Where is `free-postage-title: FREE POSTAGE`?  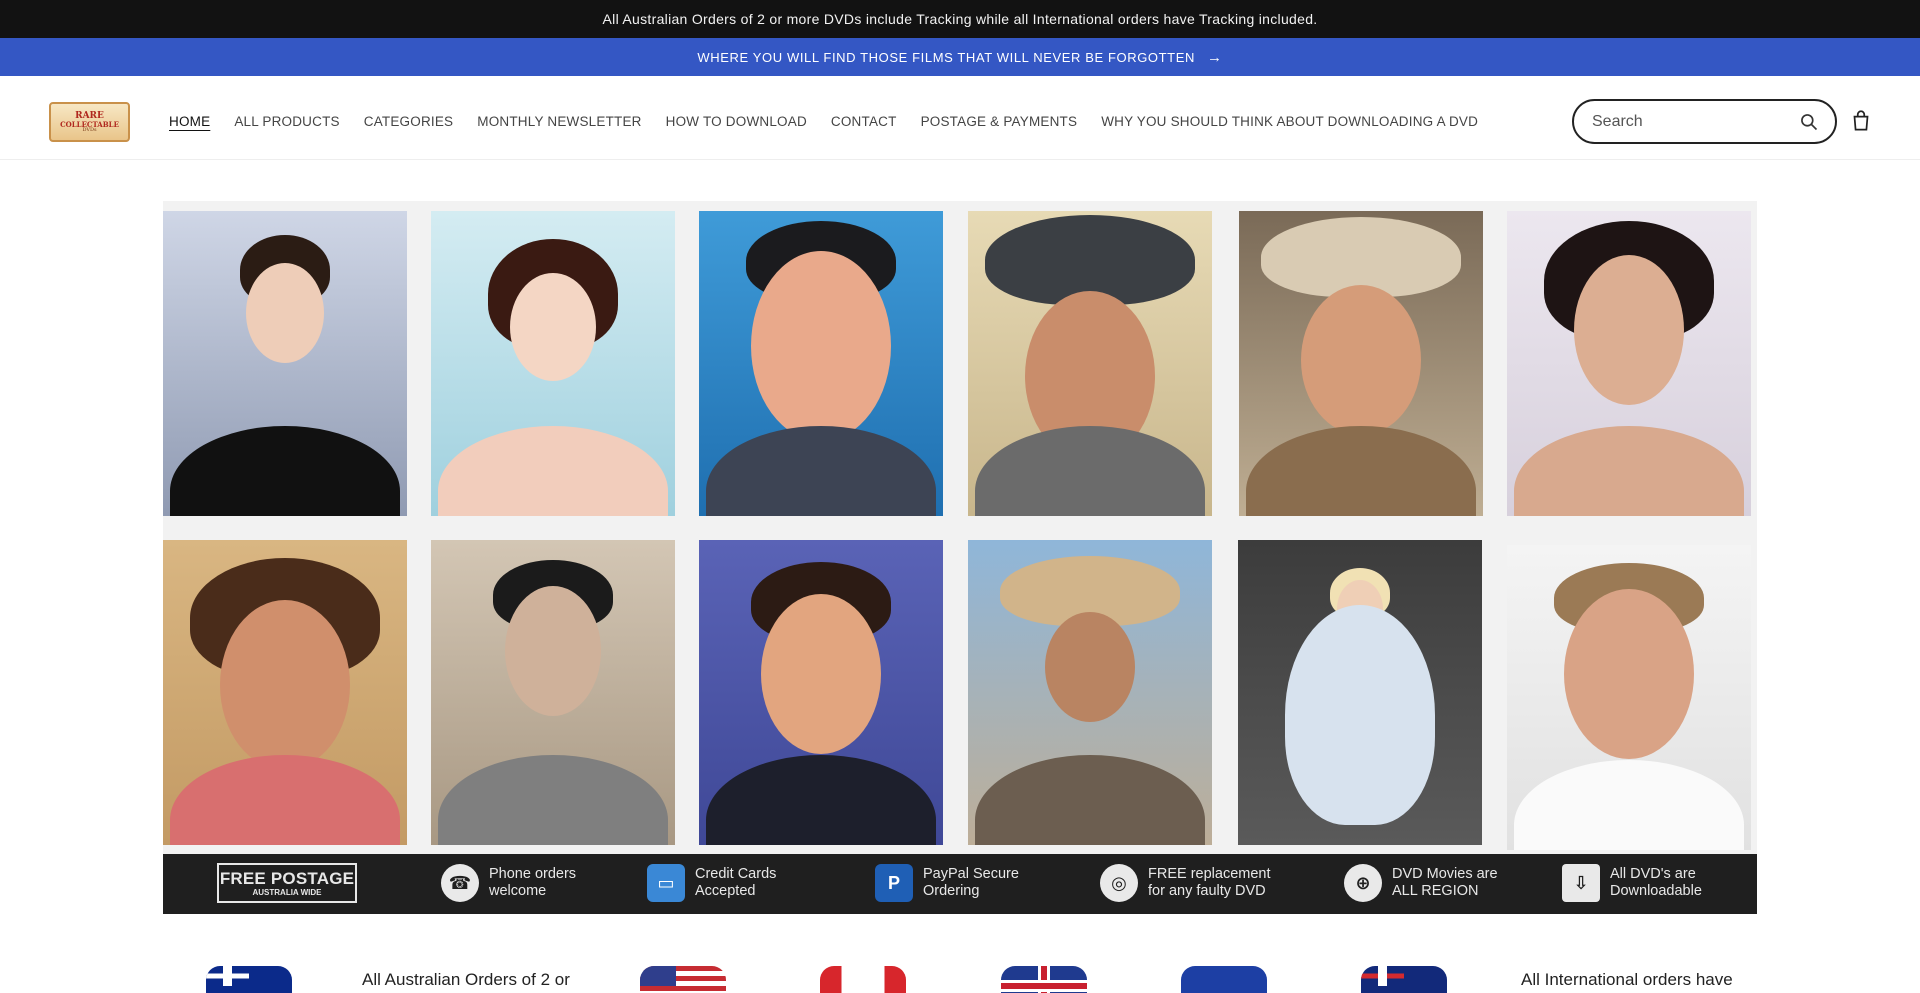
free-postage-title: FREE POSTAGE is located at coordinates (287, 878).